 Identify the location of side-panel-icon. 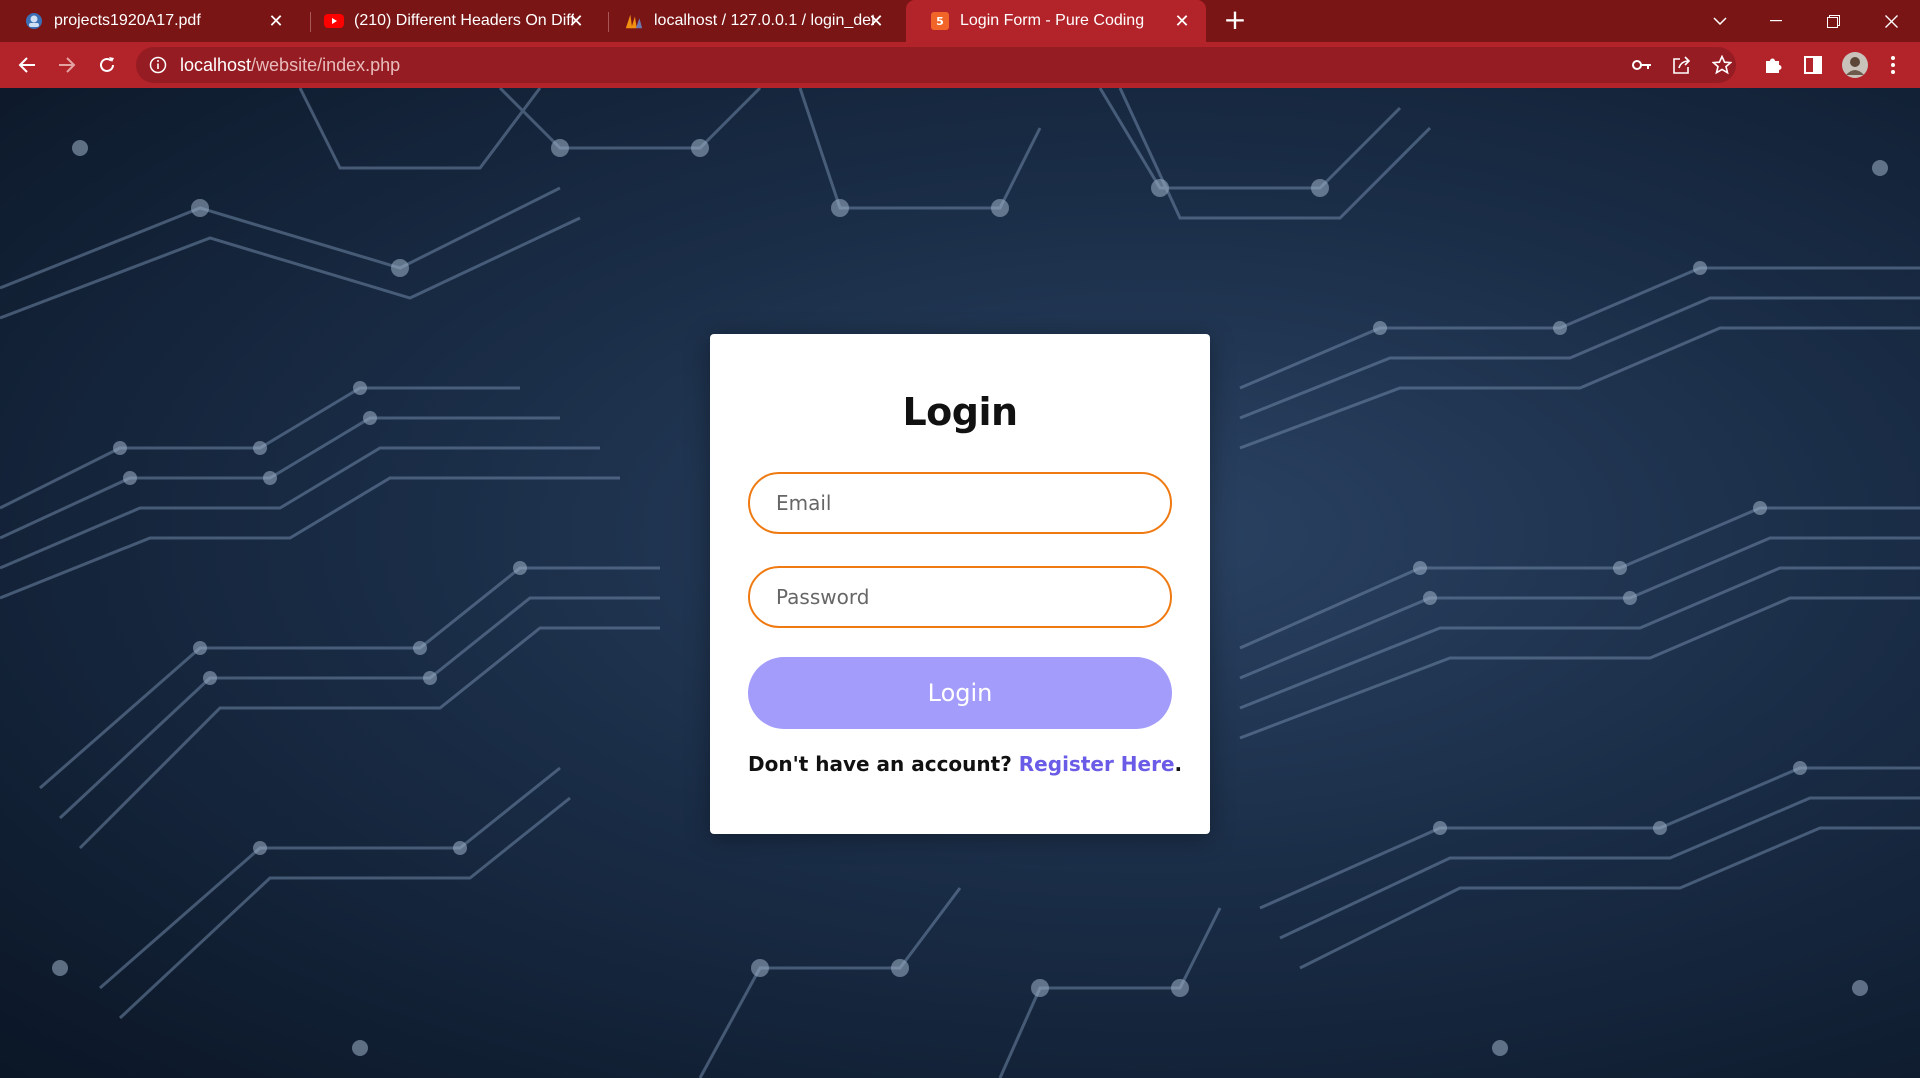
(1813, 65).